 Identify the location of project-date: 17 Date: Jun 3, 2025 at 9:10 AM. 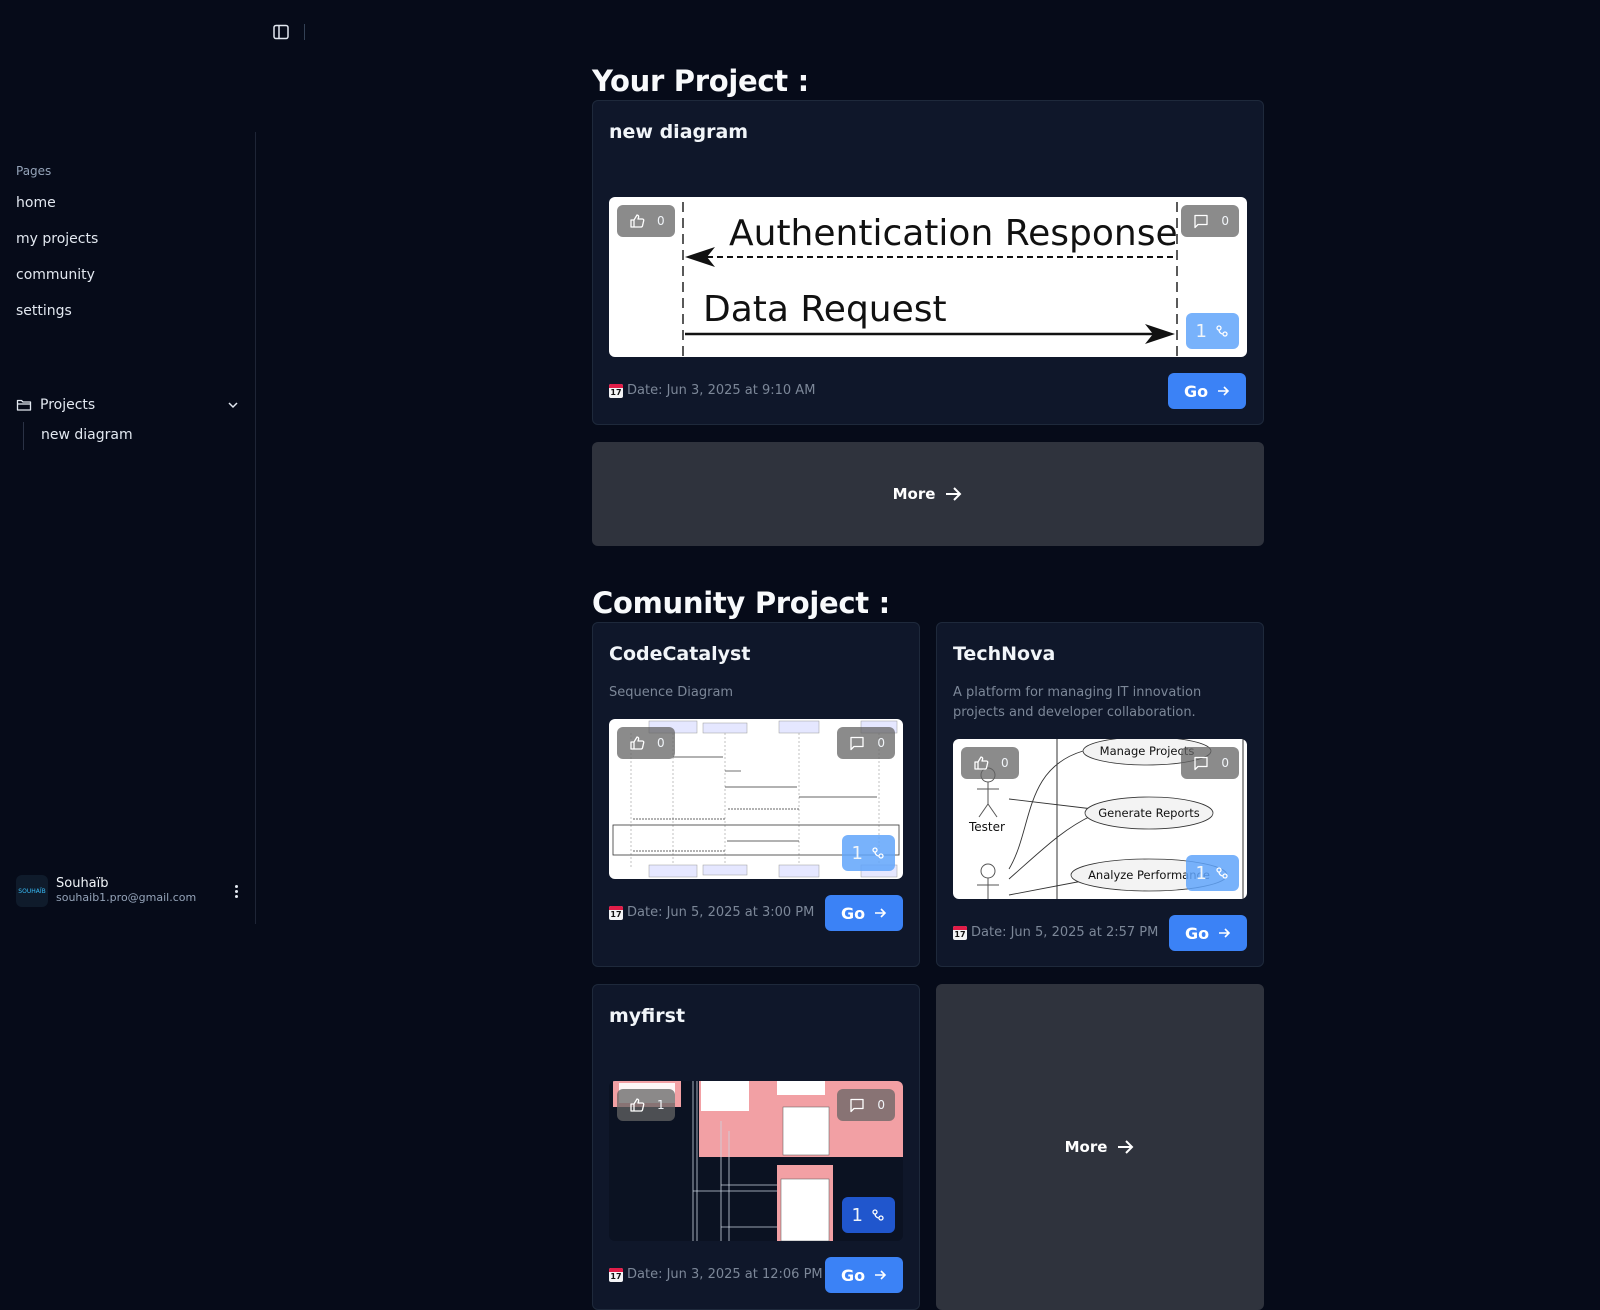
(712, 390).